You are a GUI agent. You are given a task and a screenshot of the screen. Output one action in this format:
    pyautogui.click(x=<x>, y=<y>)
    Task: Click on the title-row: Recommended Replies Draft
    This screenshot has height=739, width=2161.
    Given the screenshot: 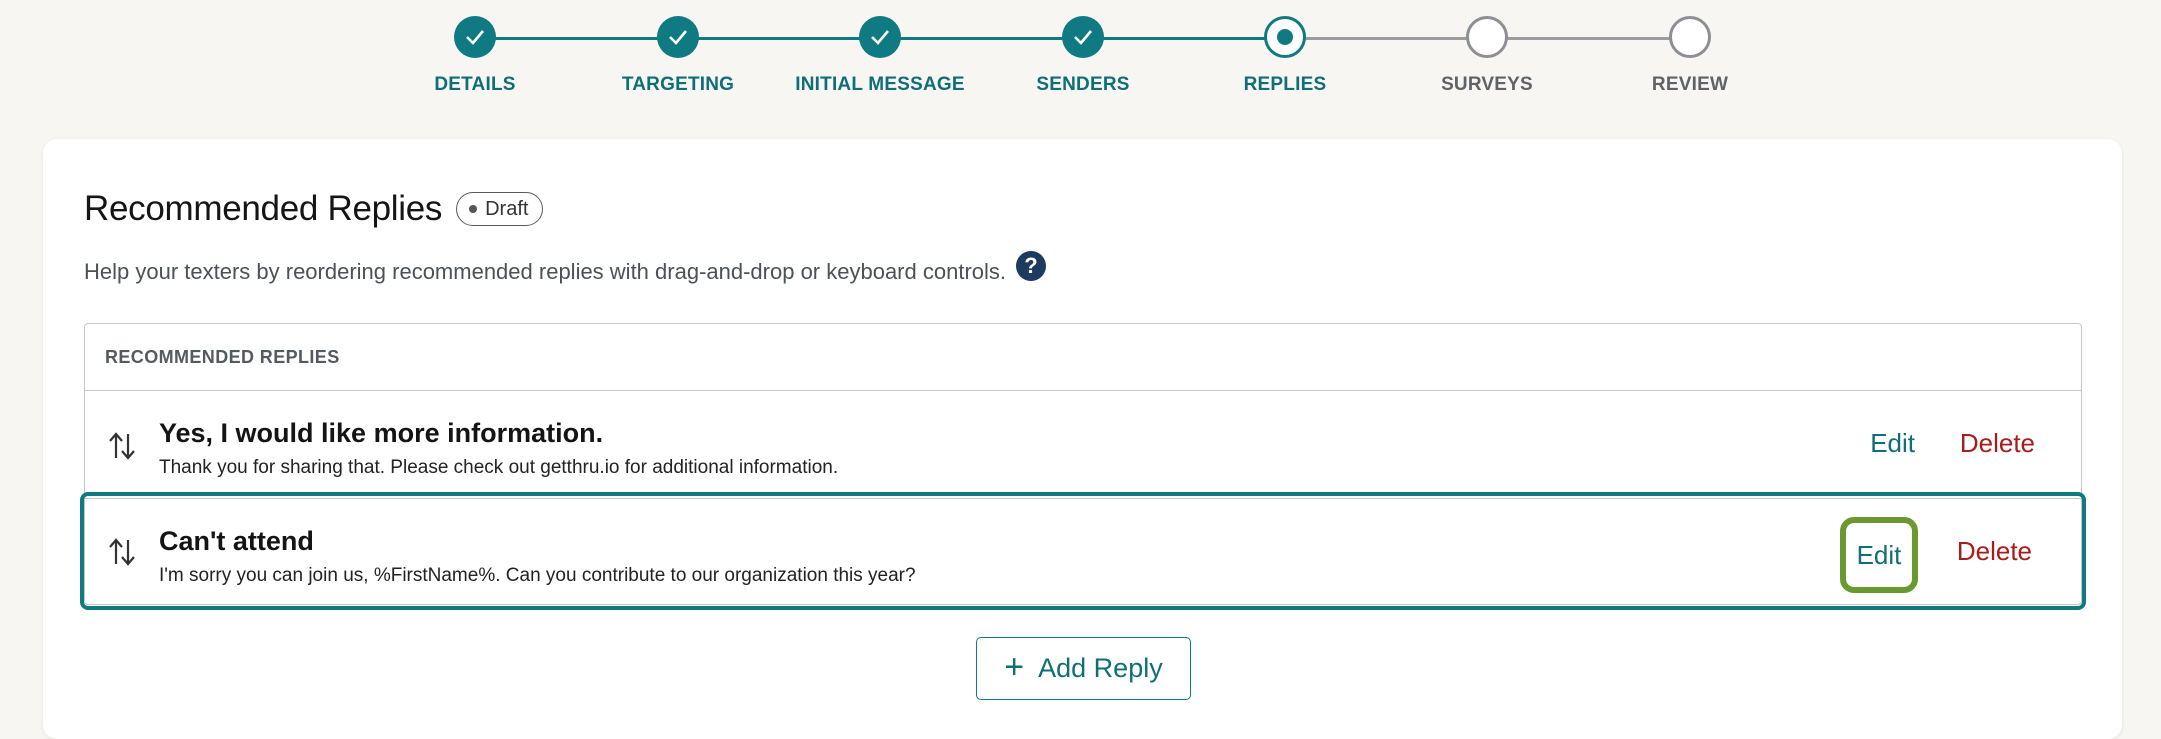 What is the action you would take?
    pyautogui.click(x=314, y=209)
    